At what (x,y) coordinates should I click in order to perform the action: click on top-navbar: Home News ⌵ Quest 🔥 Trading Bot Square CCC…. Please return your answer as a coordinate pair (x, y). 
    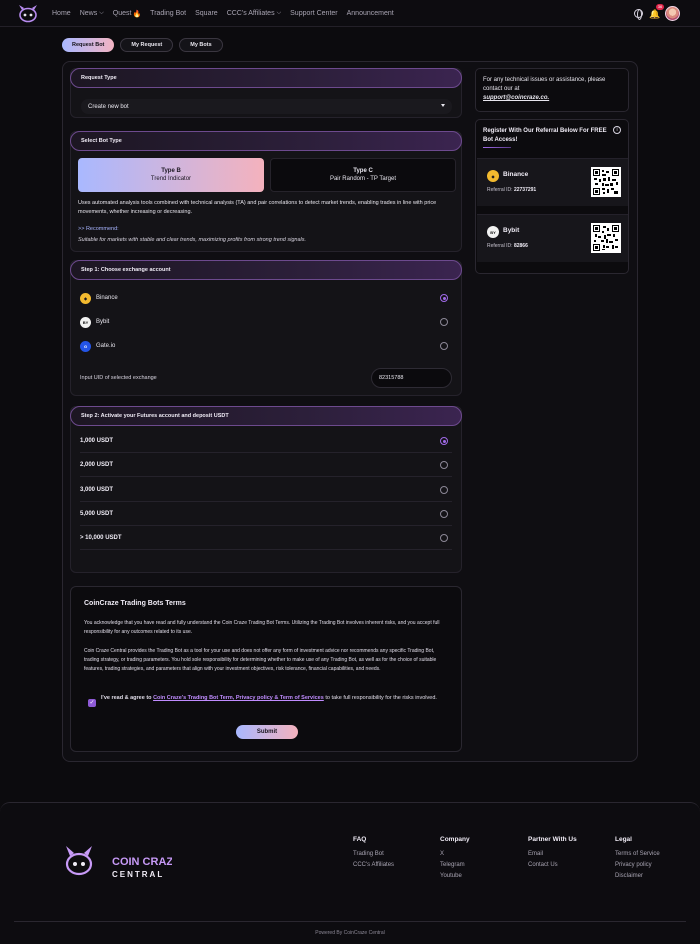
    Looking at the image, I should click on (350, 13).